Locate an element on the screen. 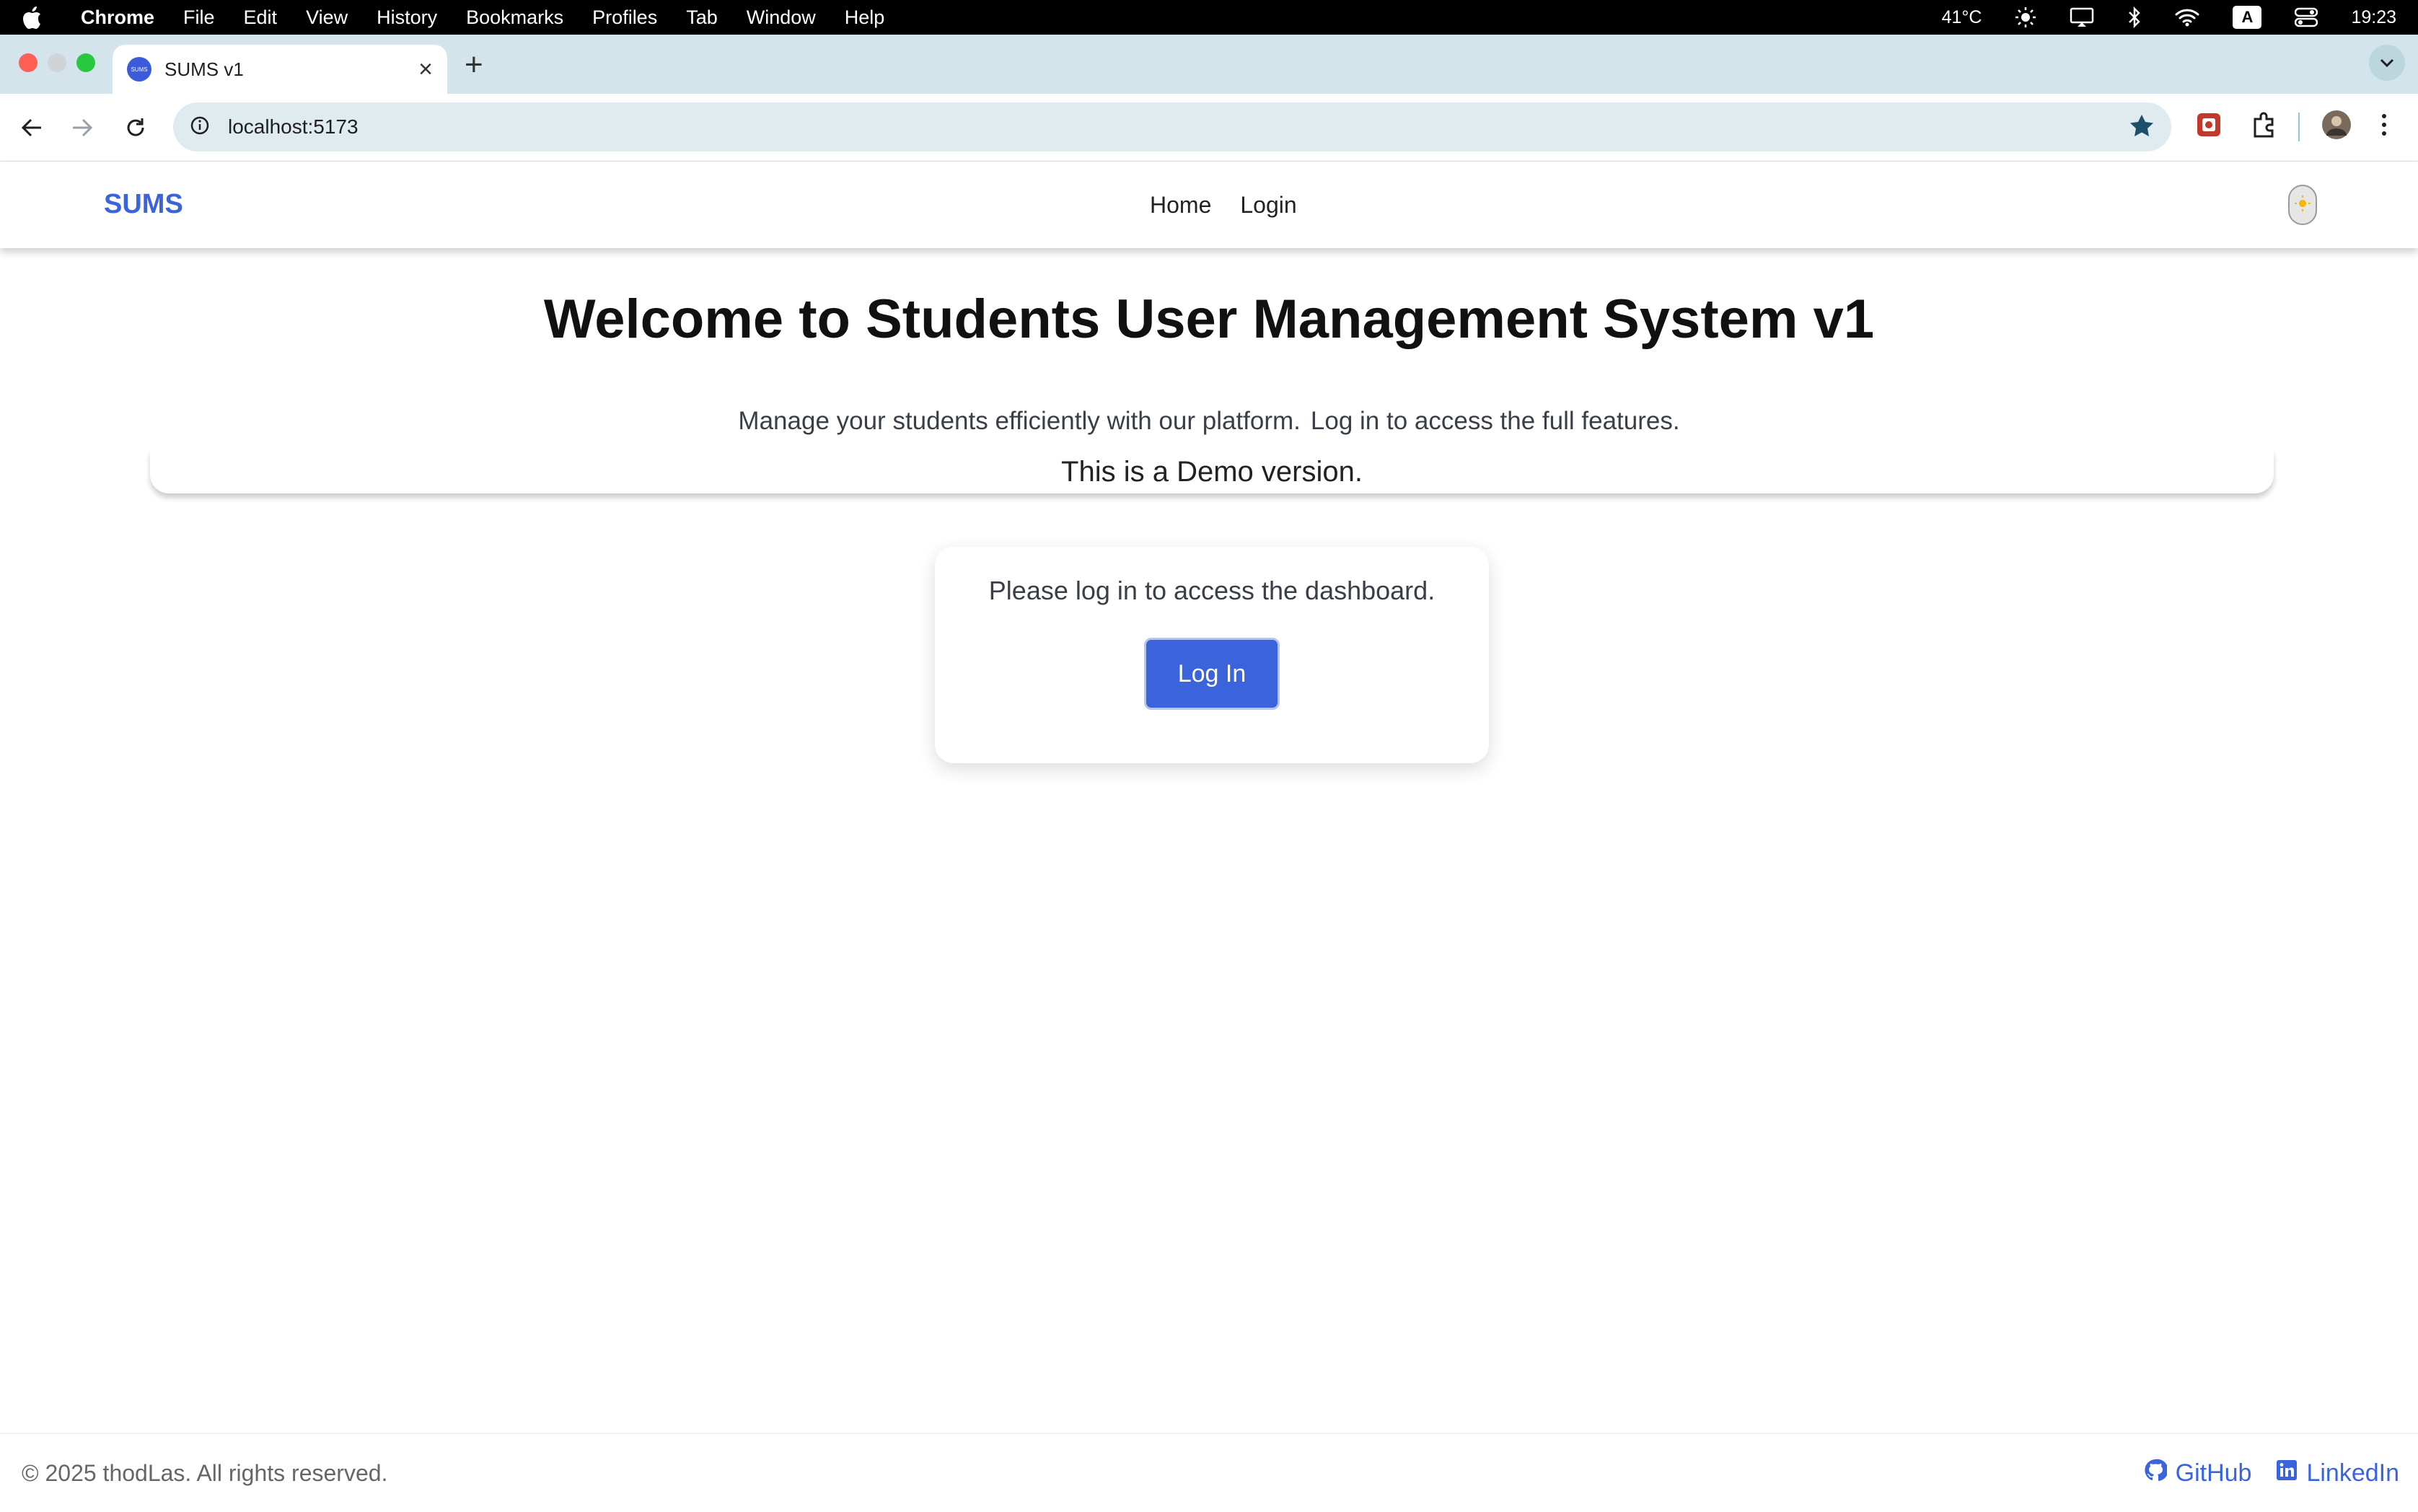 The image size is (2418, 1512). nav-link-home: Home is located at coordinates (1180, 206).